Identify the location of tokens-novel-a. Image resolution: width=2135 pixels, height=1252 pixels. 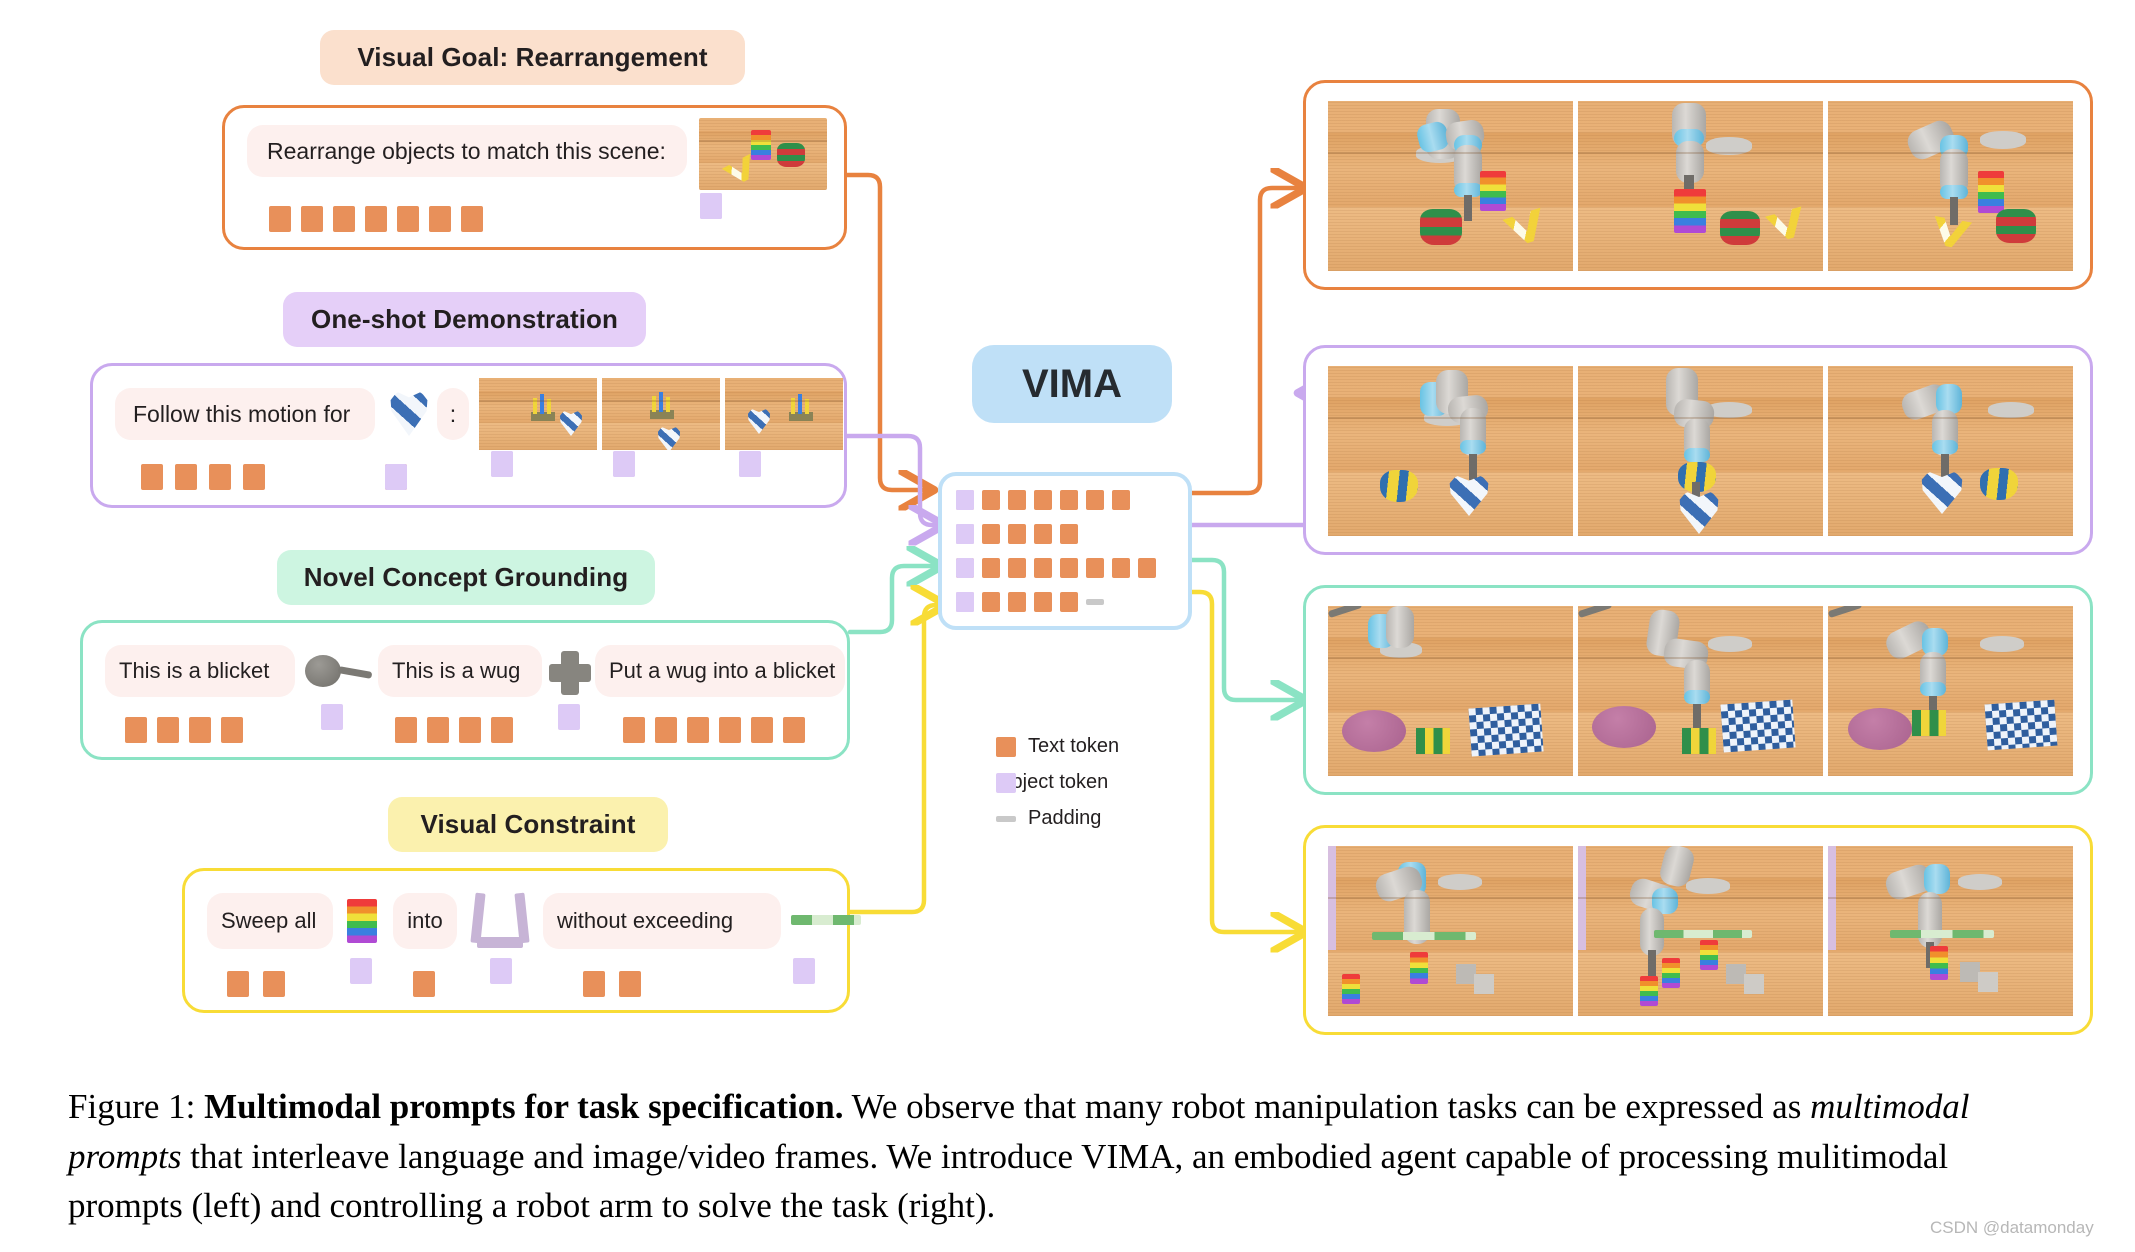
(184, 730).